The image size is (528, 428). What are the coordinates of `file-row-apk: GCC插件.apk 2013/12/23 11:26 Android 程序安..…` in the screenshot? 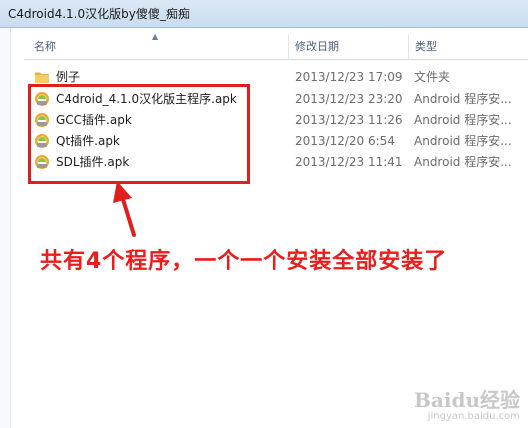 It's located at (276, 120).